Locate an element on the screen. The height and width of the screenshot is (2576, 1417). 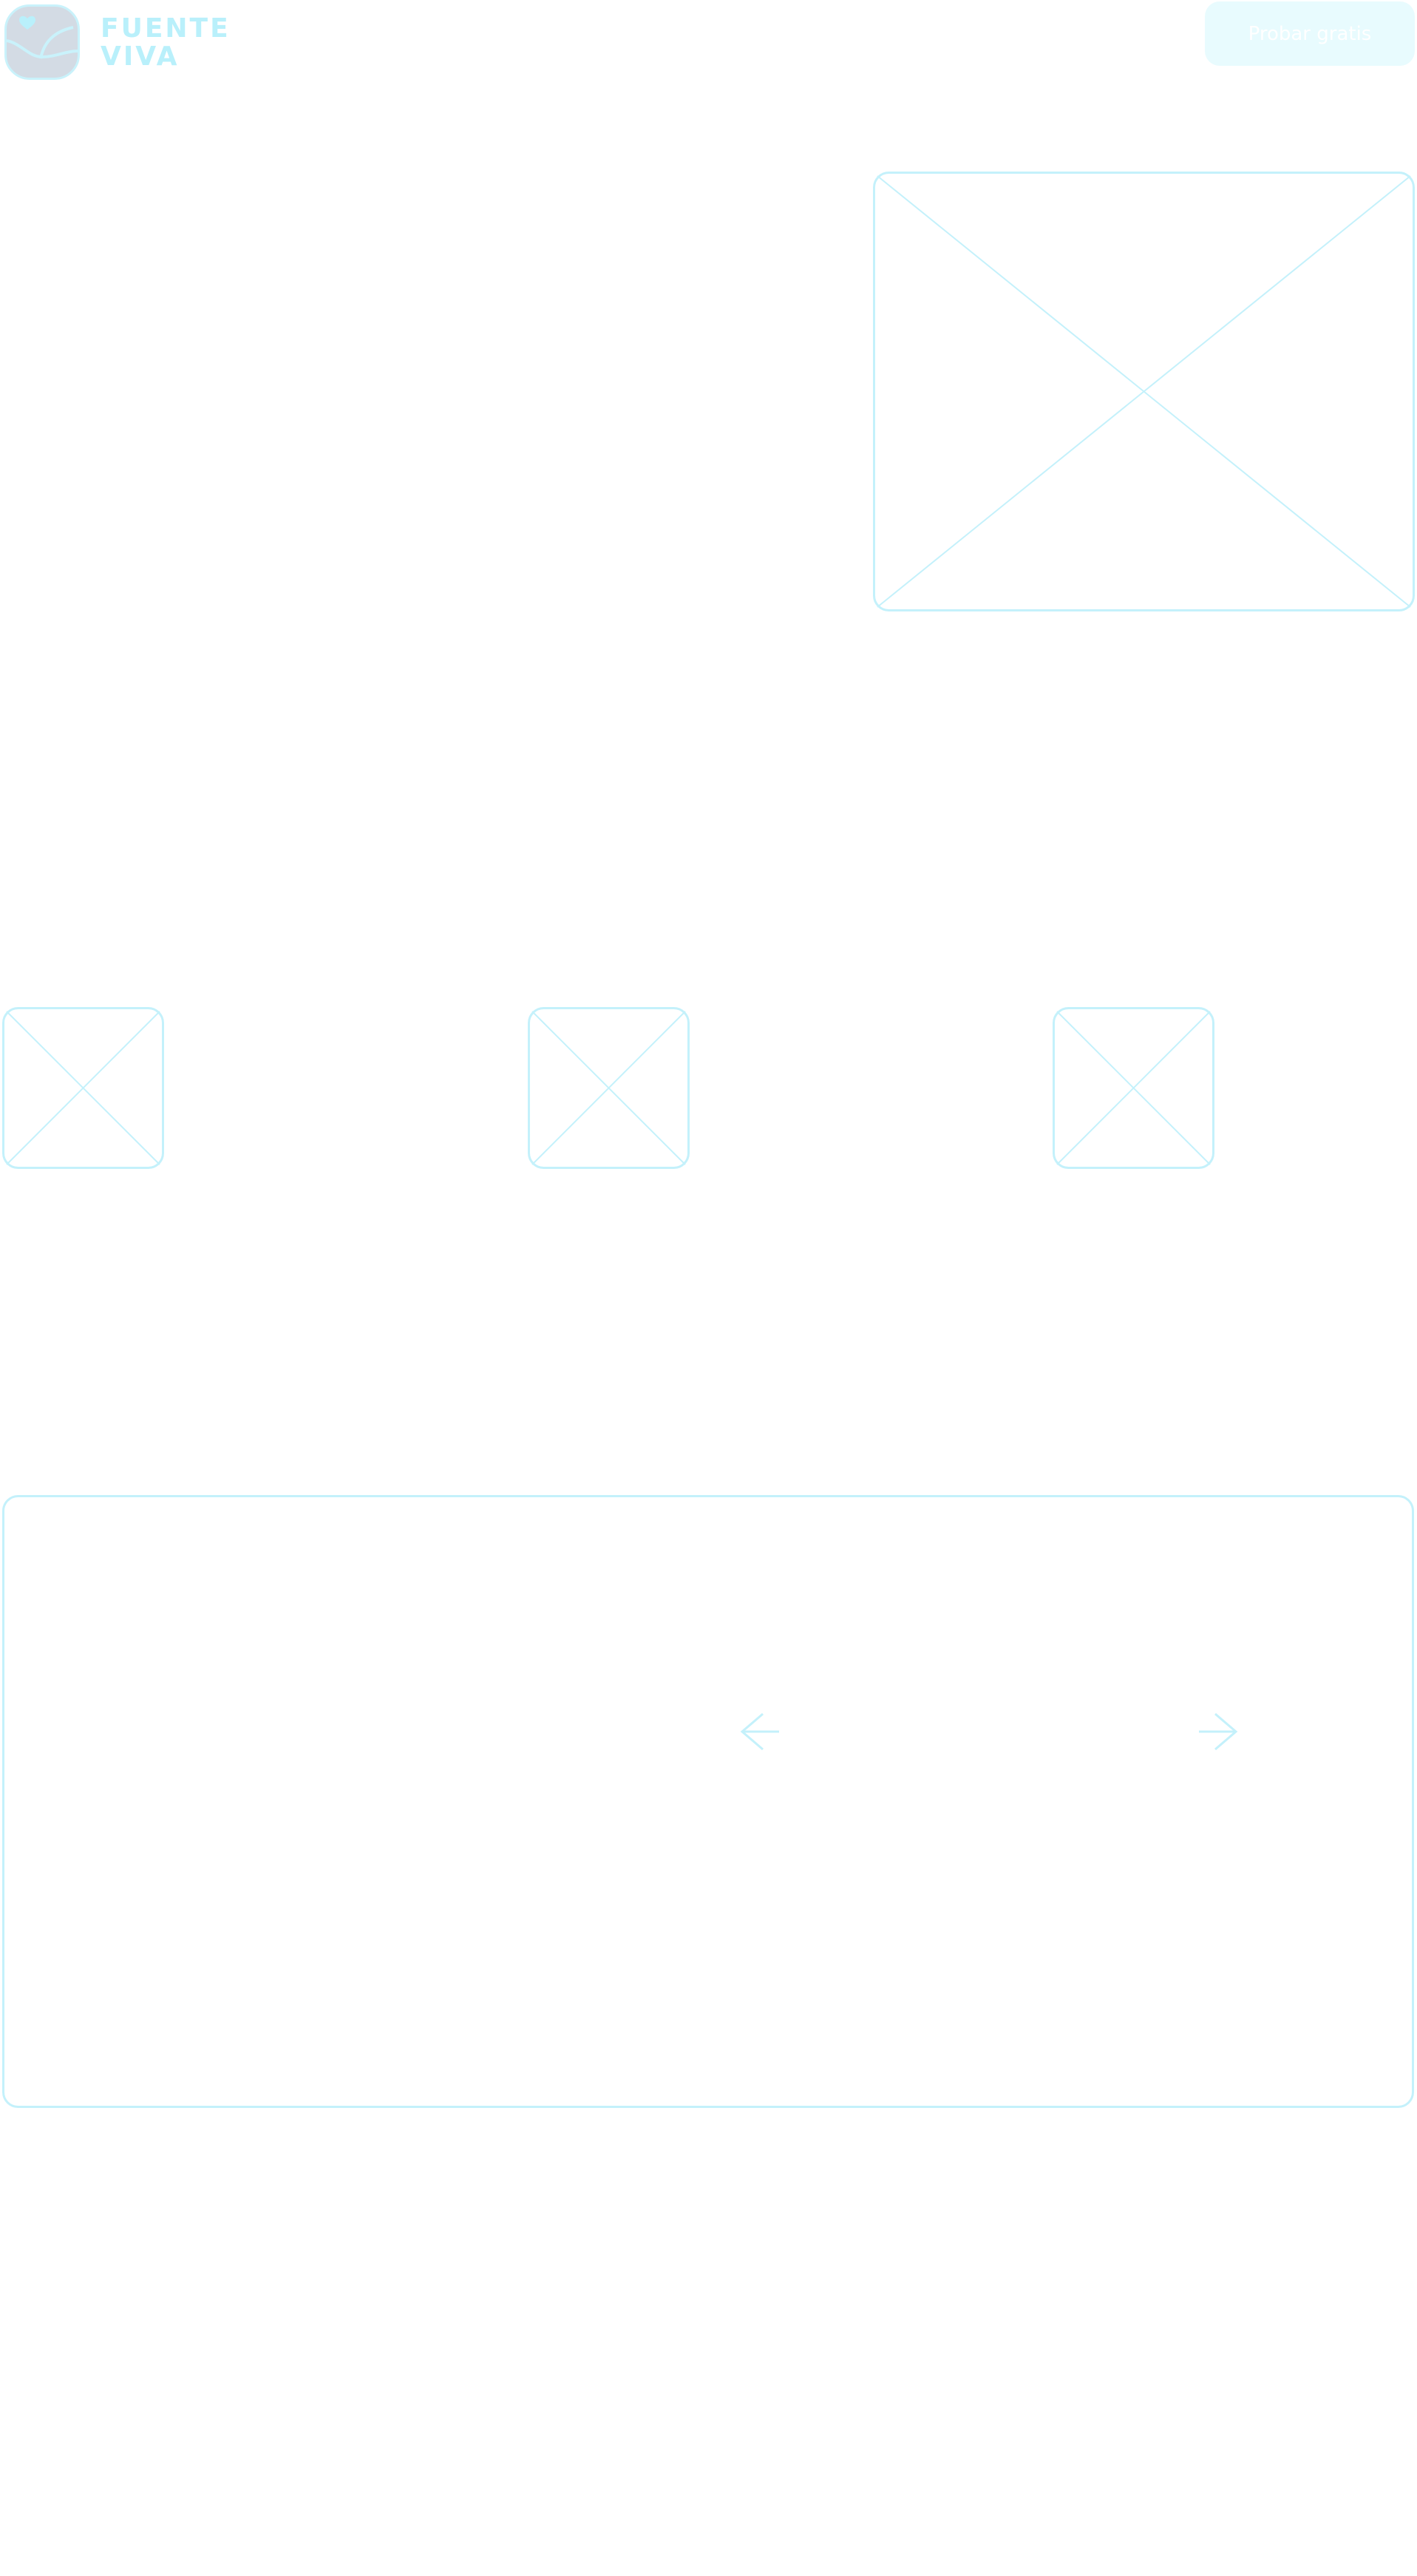
hero-image-placeholder is located at coordinates (1144, 391).